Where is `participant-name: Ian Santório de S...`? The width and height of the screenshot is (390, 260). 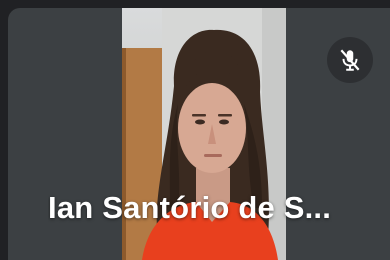 participant-name: Ian Santório de S... is located at coordinates (190, 207).